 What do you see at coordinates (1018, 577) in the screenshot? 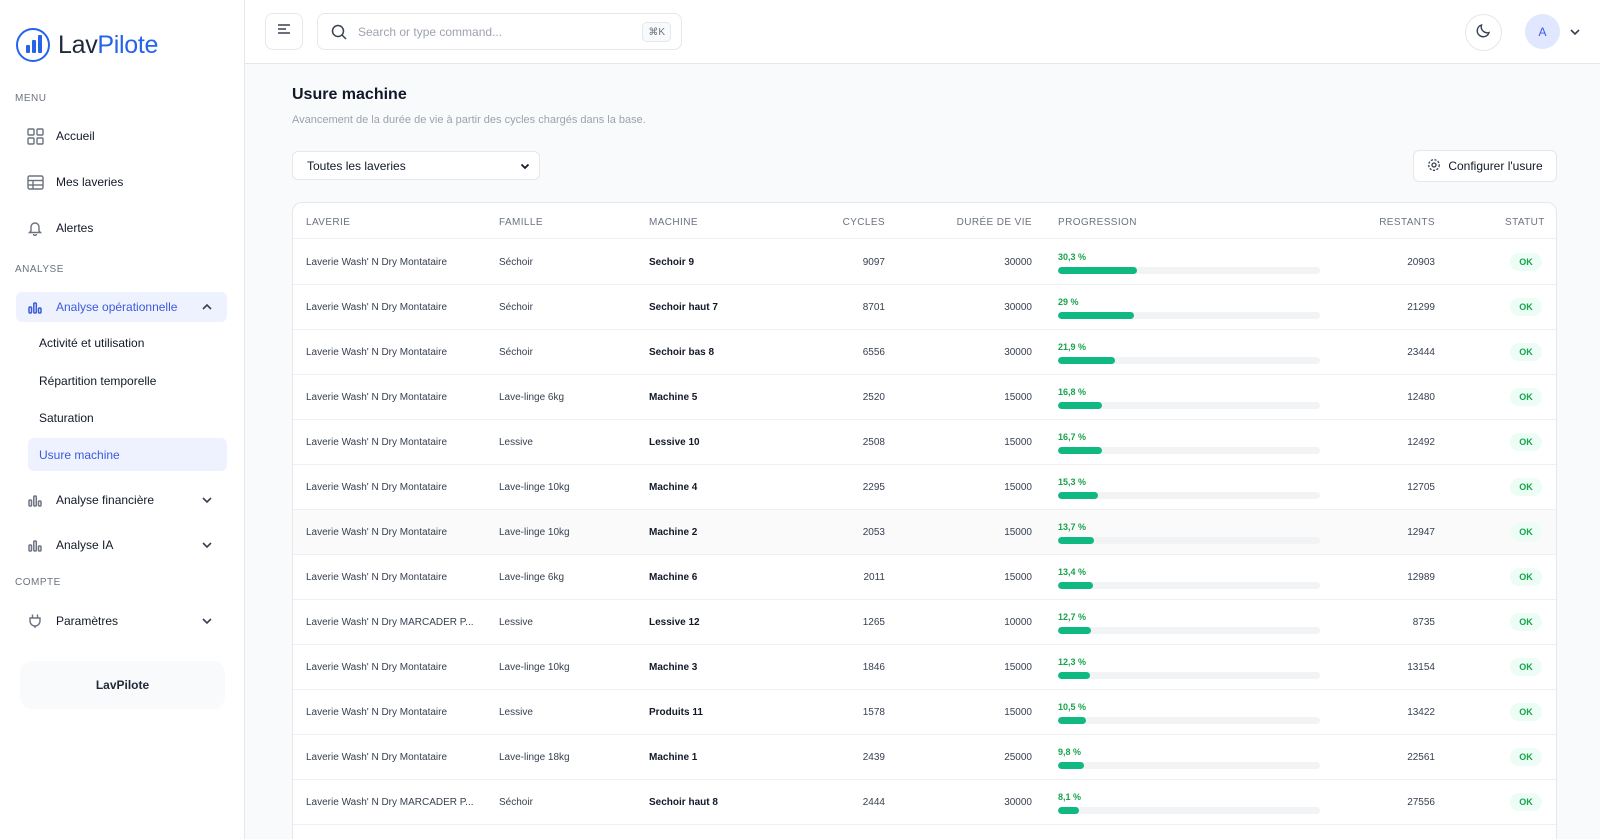
I see `cell-duree: 15000` at bounding box center [1018, 577].